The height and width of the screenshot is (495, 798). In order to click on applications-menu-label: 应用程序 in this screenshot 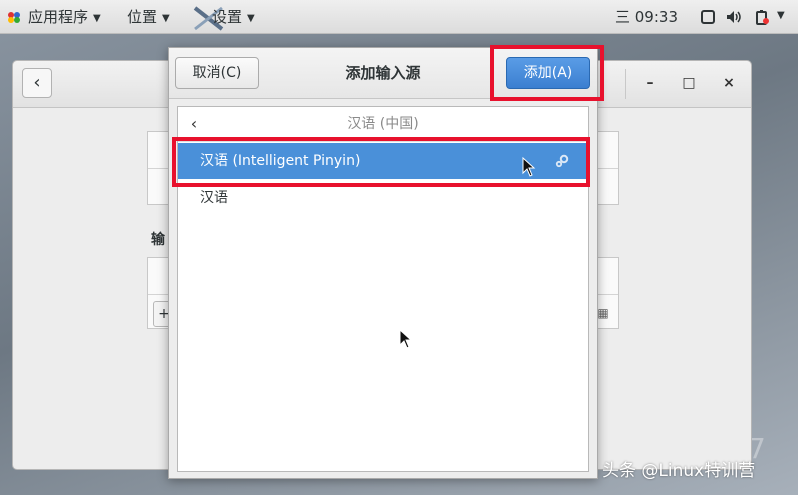, I will do `click(58, 17)`.